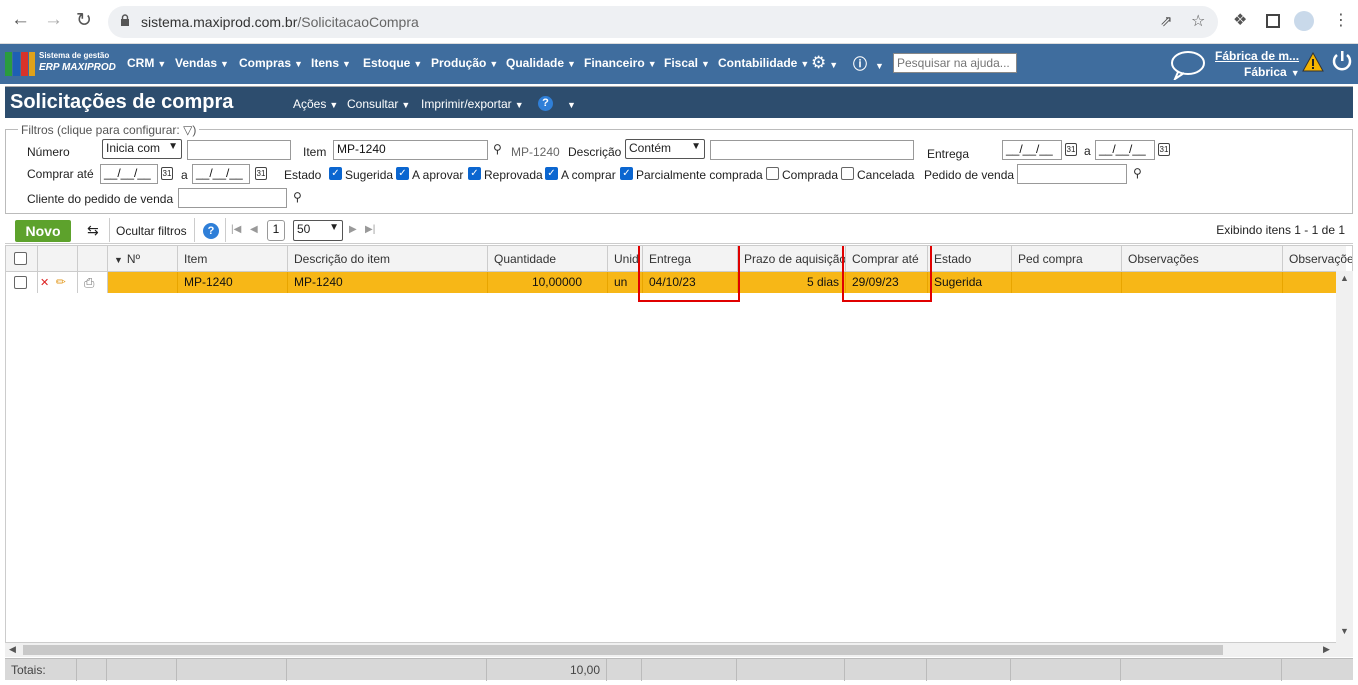  Describe the element at coordinates (497, 149) in the screenshot. I see `item-search-icon: ⚲` at that location.